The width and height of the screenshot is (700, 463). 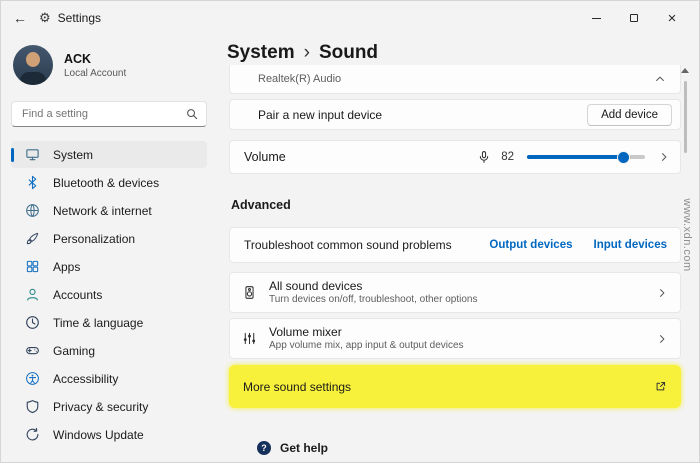 I want to click on get-help-label: Get help, so click(x=304, y=448).